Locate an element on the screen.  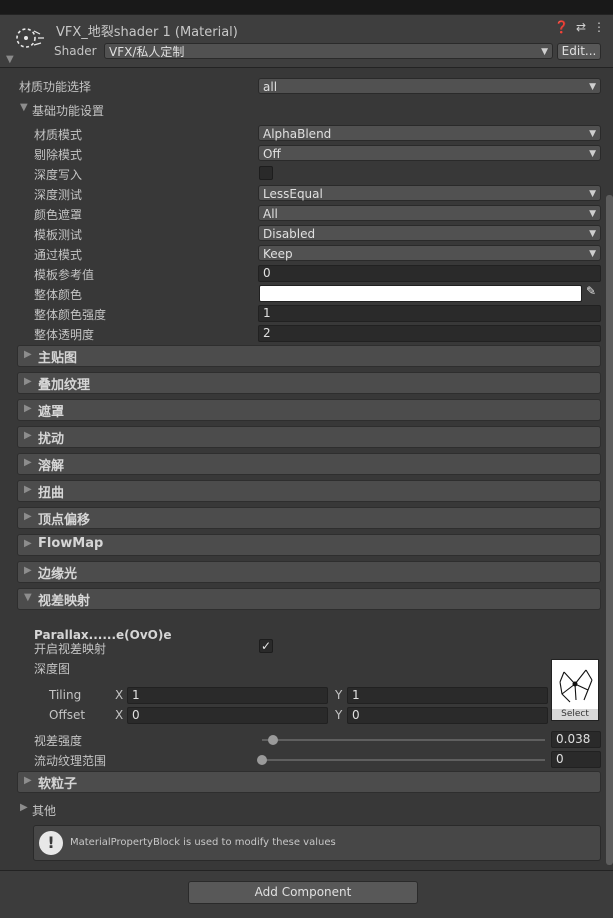
vertical-scrollbar is located at coordinates (609, 530).